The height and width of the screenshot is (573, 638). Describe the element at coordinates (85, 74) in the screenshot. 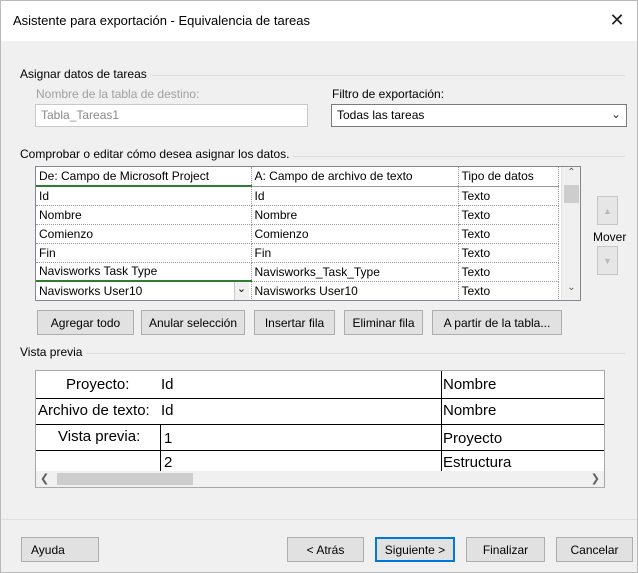

I see `assign-group-title: Asignar datos de tareas` at that location.